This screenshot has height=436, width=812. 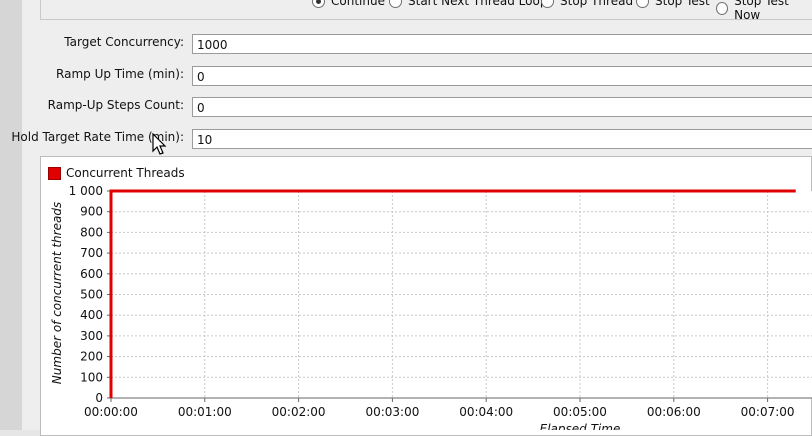 What do you see at coordinates (91, 232) in the screenshot?
I see `y-tick-label: 800` at bounding box center [91, 232].